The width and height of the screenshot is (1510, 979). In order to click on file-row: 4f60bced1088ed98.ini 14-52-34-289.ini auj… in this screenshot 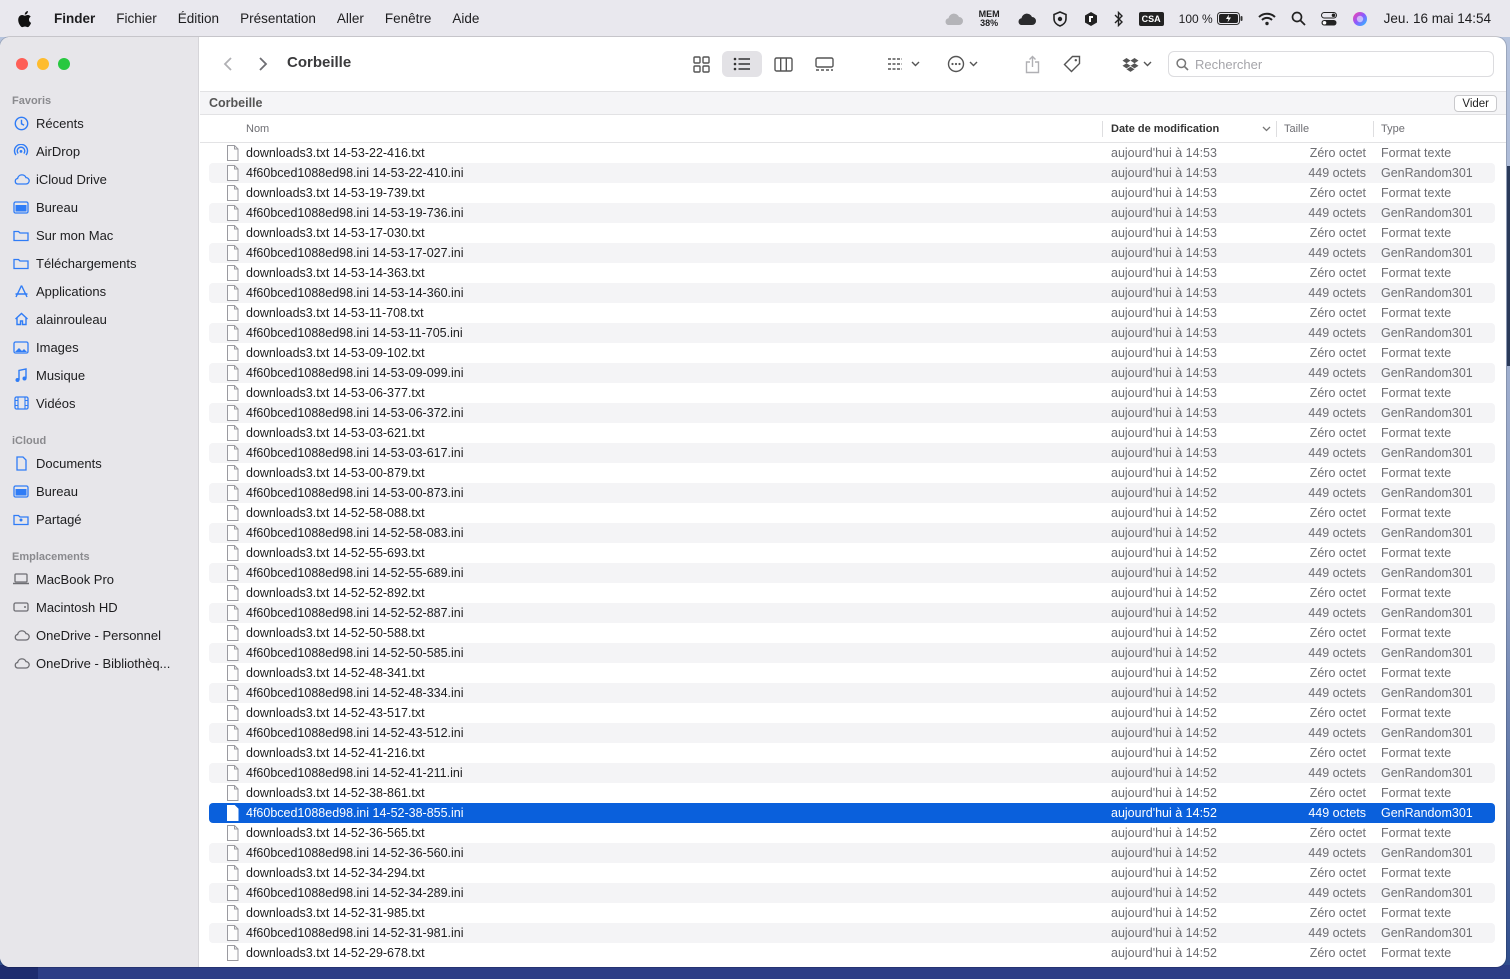, I will do `click(852, 893)`.